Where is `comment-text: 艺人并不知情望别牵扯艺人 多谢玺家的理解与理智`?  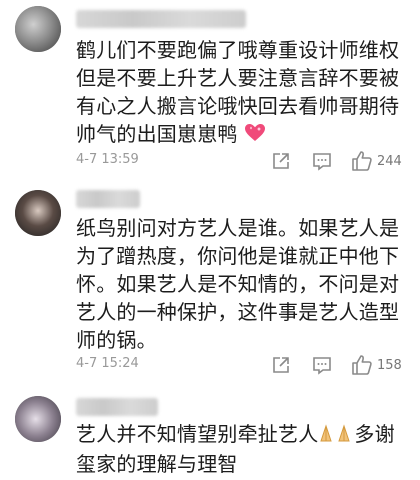 comment-text: 艺人并不知情望别牵扯艺人 多谢玺家的理解与理智 is located at coordinates (244, 449).